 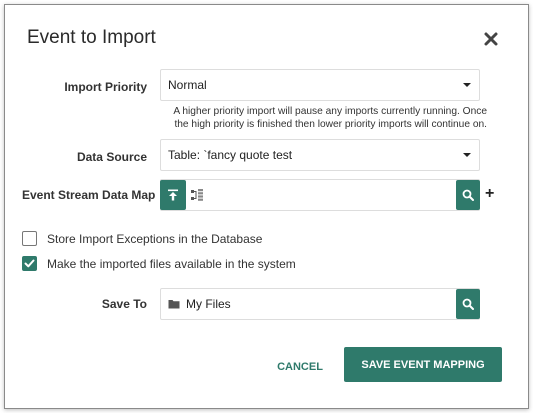 What do you see at coordinates (187, 85) in the screenshot?
I see `import-priority-value: Normal` at bounding box center [187, 85].